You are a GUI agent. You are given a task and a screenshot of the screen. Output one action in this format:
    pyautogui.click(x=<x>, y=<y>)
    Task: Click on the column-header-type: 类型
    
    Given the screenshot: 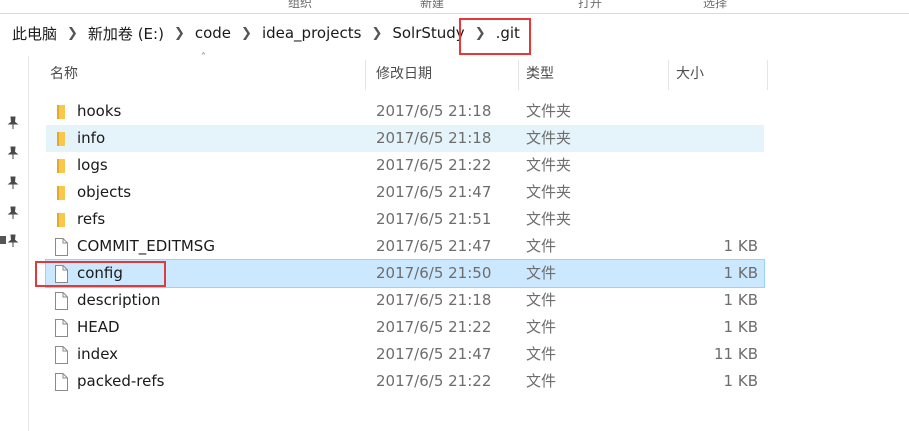 What is the action you would take?
    pyautogui.click(x=540, y=74)
    